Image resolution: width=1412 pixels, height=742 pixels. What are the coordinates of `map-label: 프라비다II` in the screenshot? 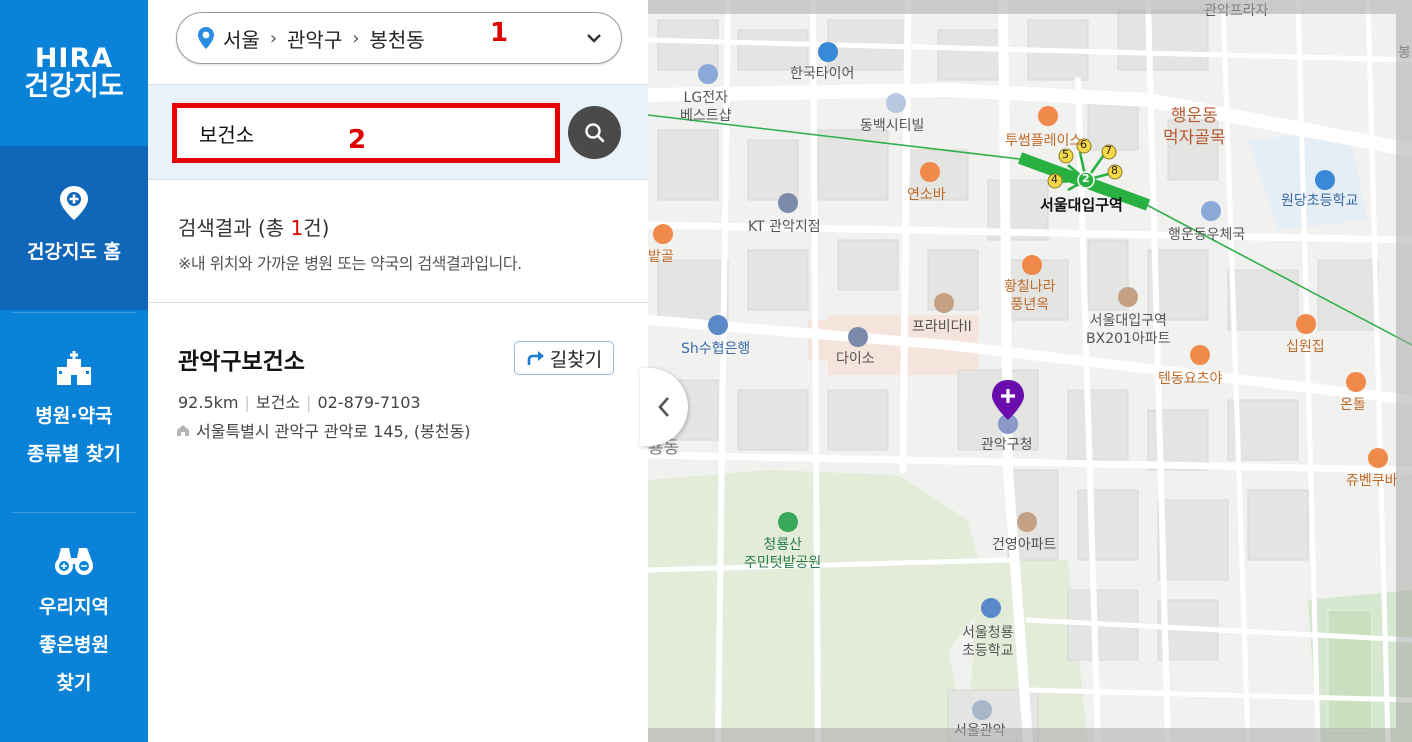 It's located at (942, 327).